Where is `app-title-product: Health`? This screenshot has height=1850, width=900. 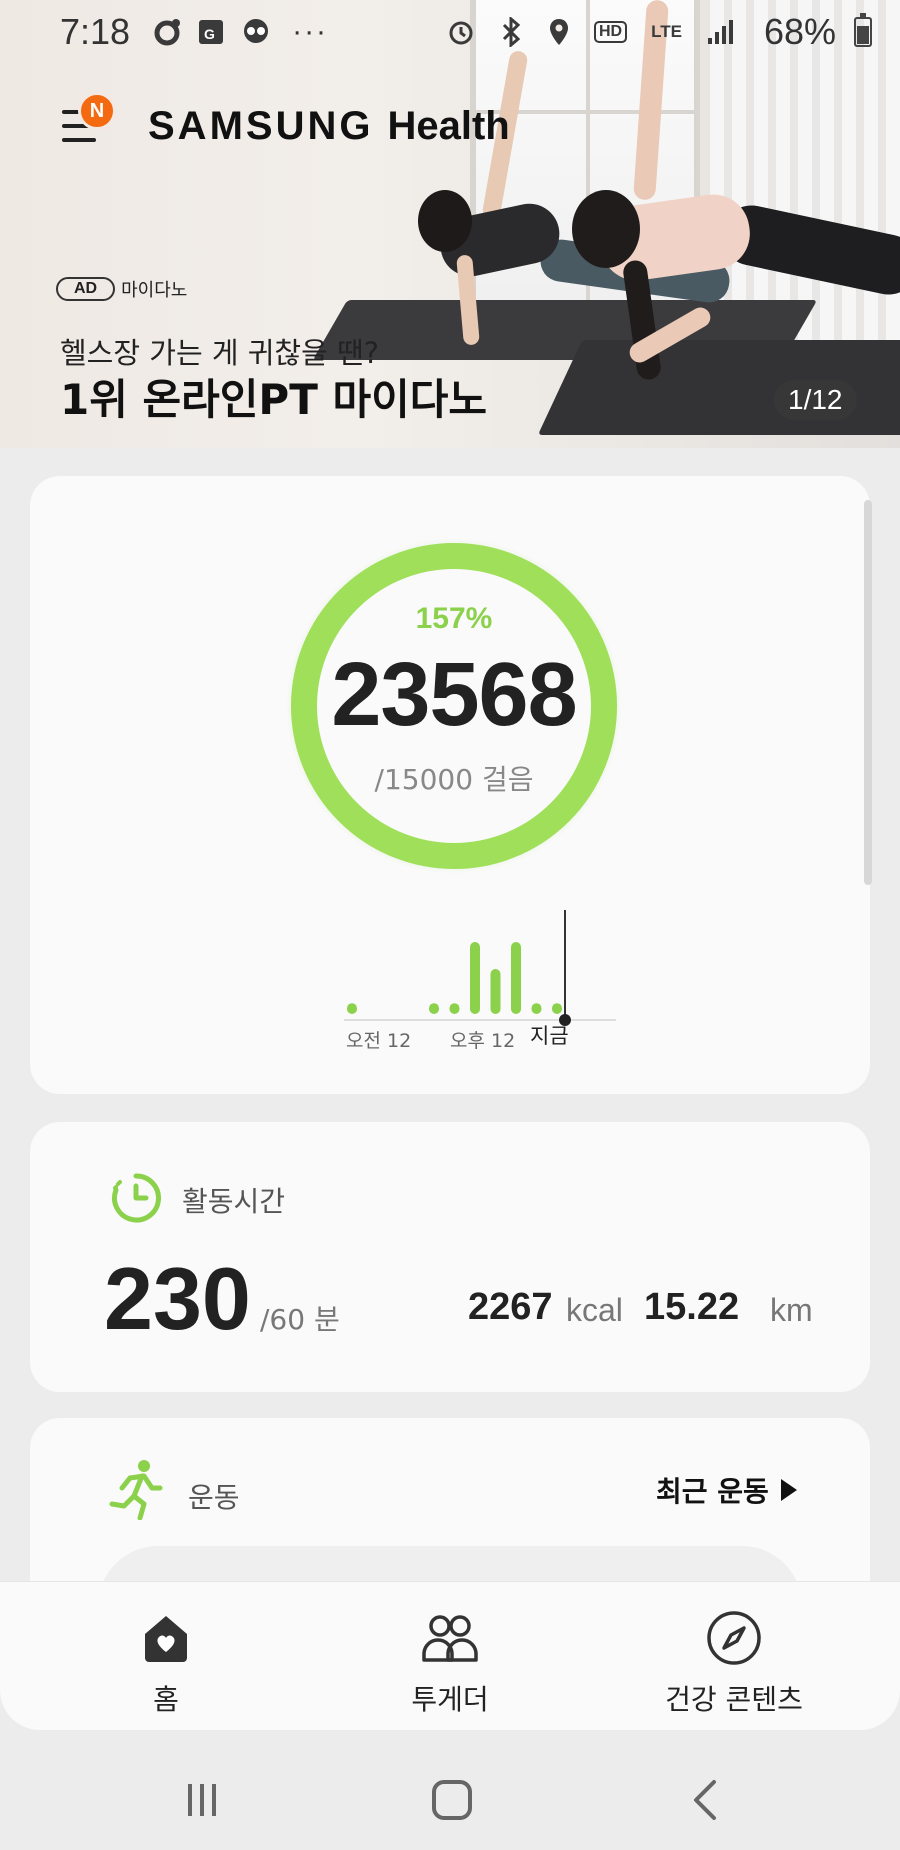
app-title-product: Health is located at coordinates (448, 126).